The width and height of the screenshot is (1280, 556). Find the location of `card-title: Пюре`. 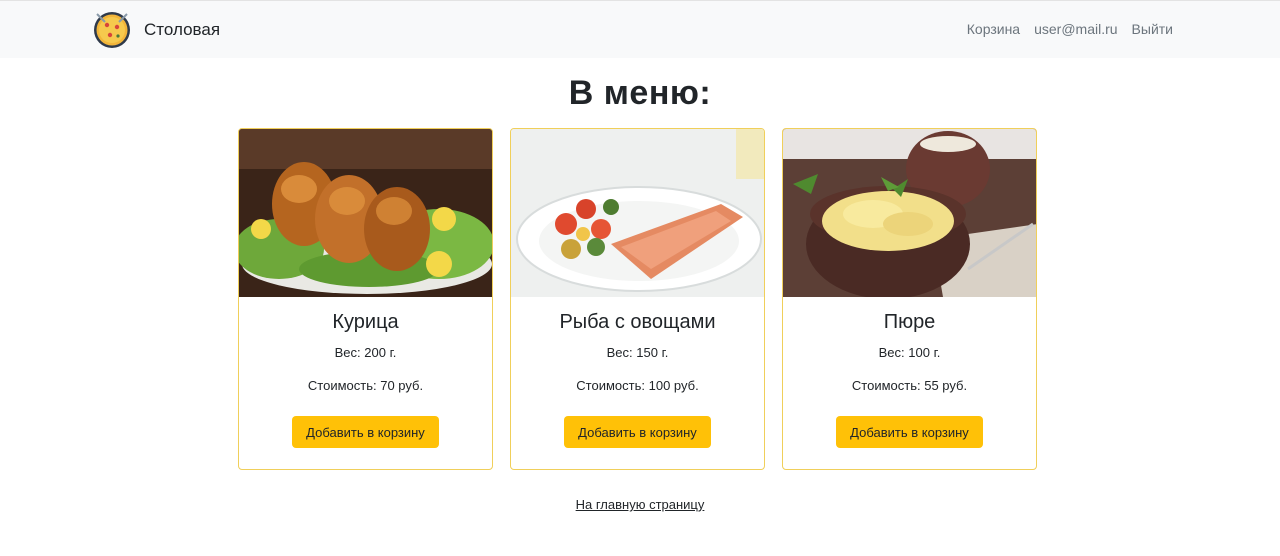

card-title: Пюре is located at coordinates (909, 322).